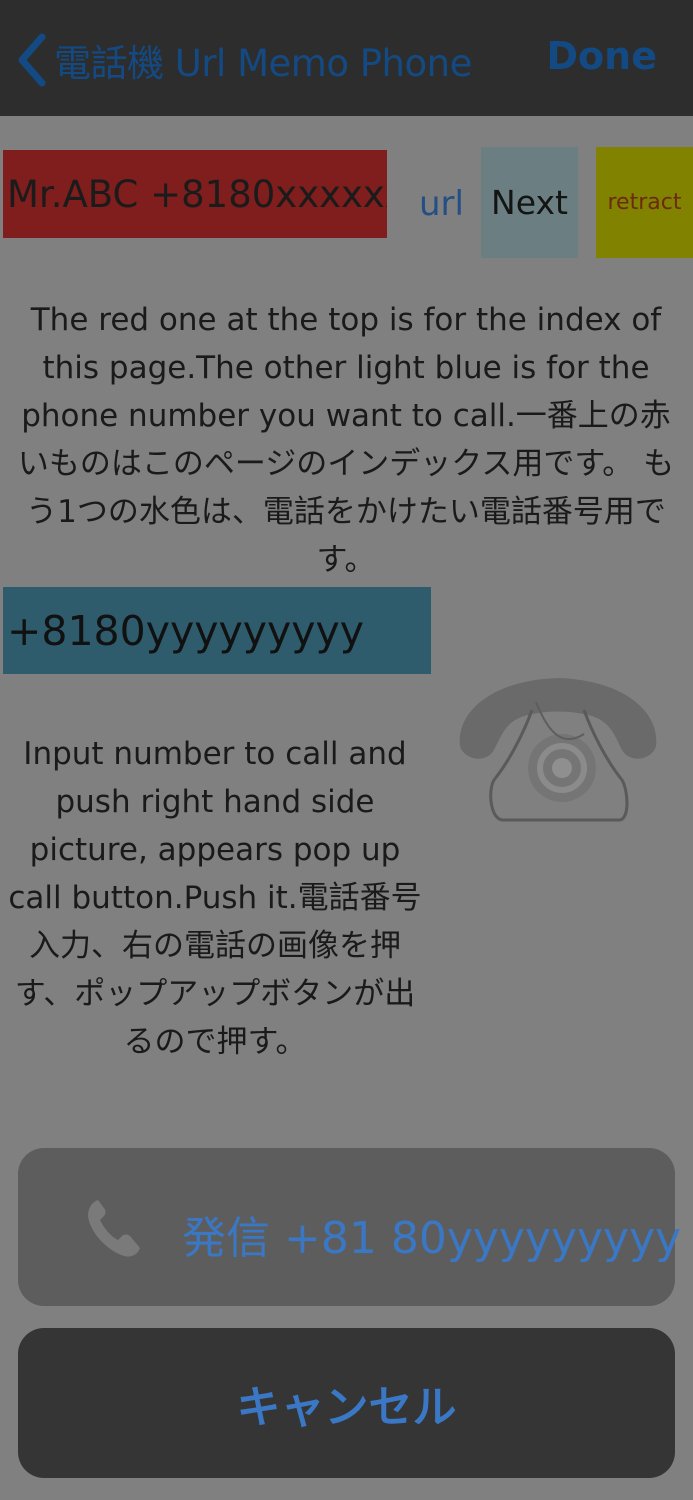 This screenshot has height=1500, width=693. I want to click on rotary-telephone-icon, so click(558, 751).